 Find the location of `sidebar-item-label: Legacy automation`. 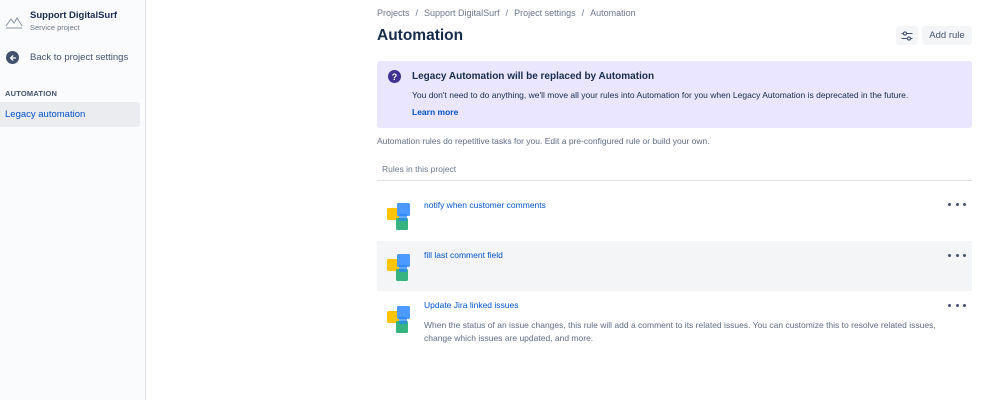

sidebar-item-label: Legacy automation is located at coordinates (45, 114).